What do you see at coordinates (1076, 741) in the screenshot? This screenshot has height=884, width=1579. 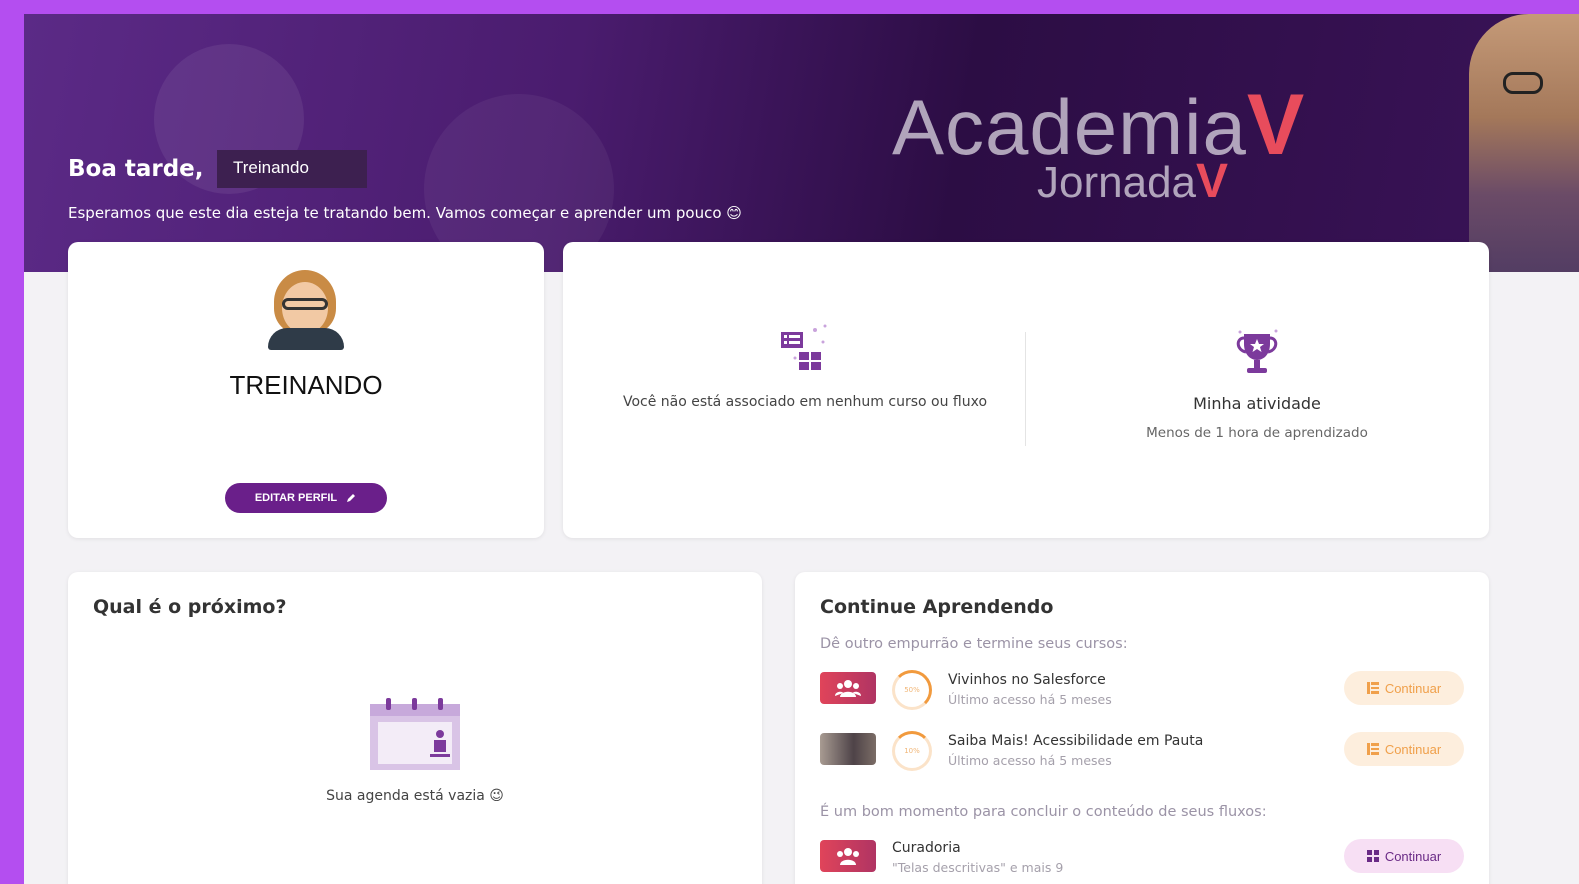 I see `course-name: Saiba Mais! Acessibilidade em Pauta` at bounding box center [1076, 741].